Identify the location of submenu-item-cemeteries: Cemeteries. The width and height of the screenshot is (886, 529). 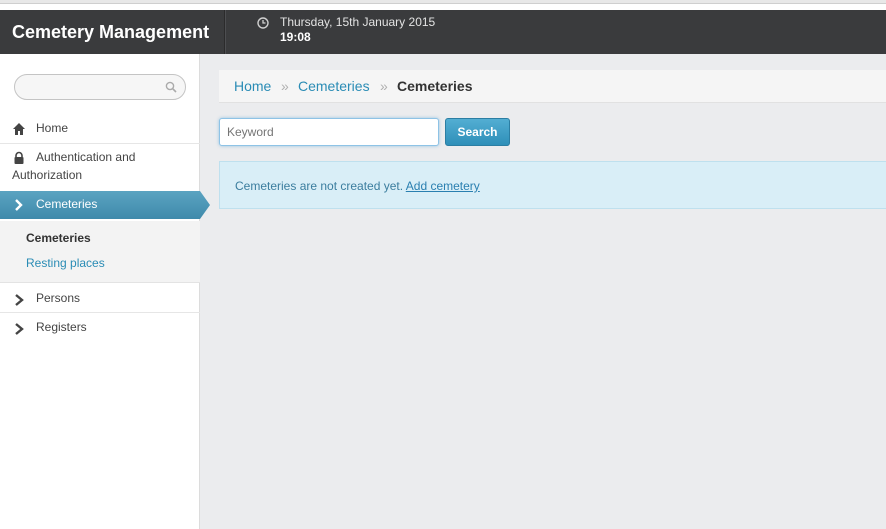
(58, 238).